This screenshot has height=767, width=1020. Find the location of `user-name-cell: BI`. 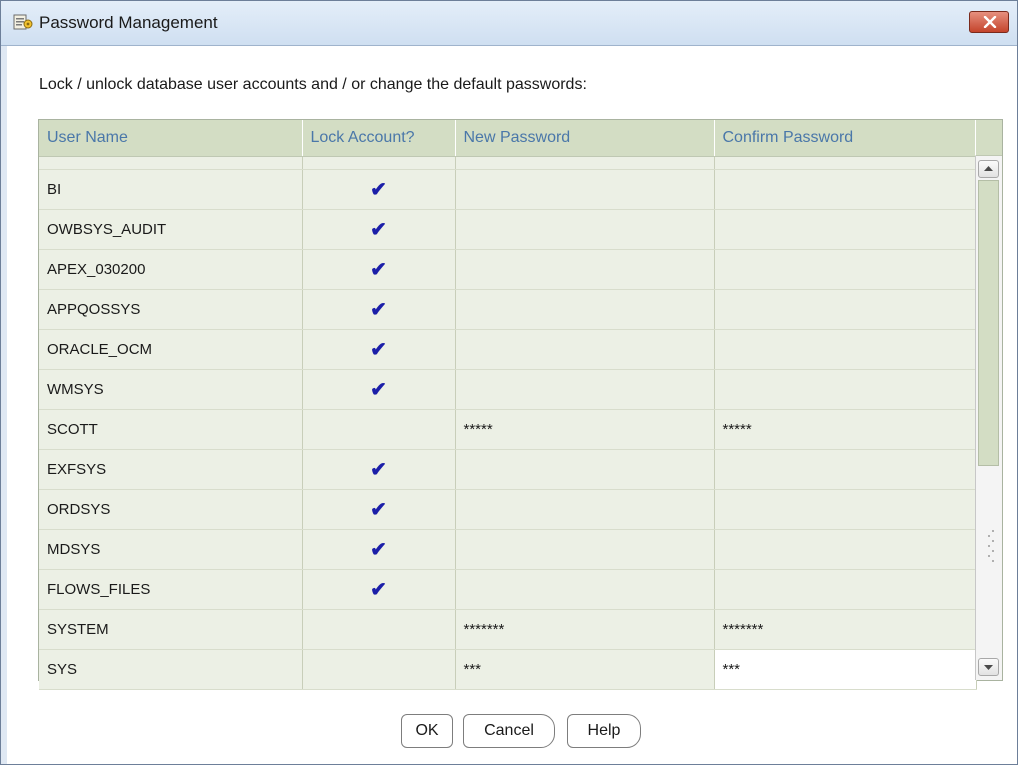

user-name-cell: BI is located at coordinates (171, 189).